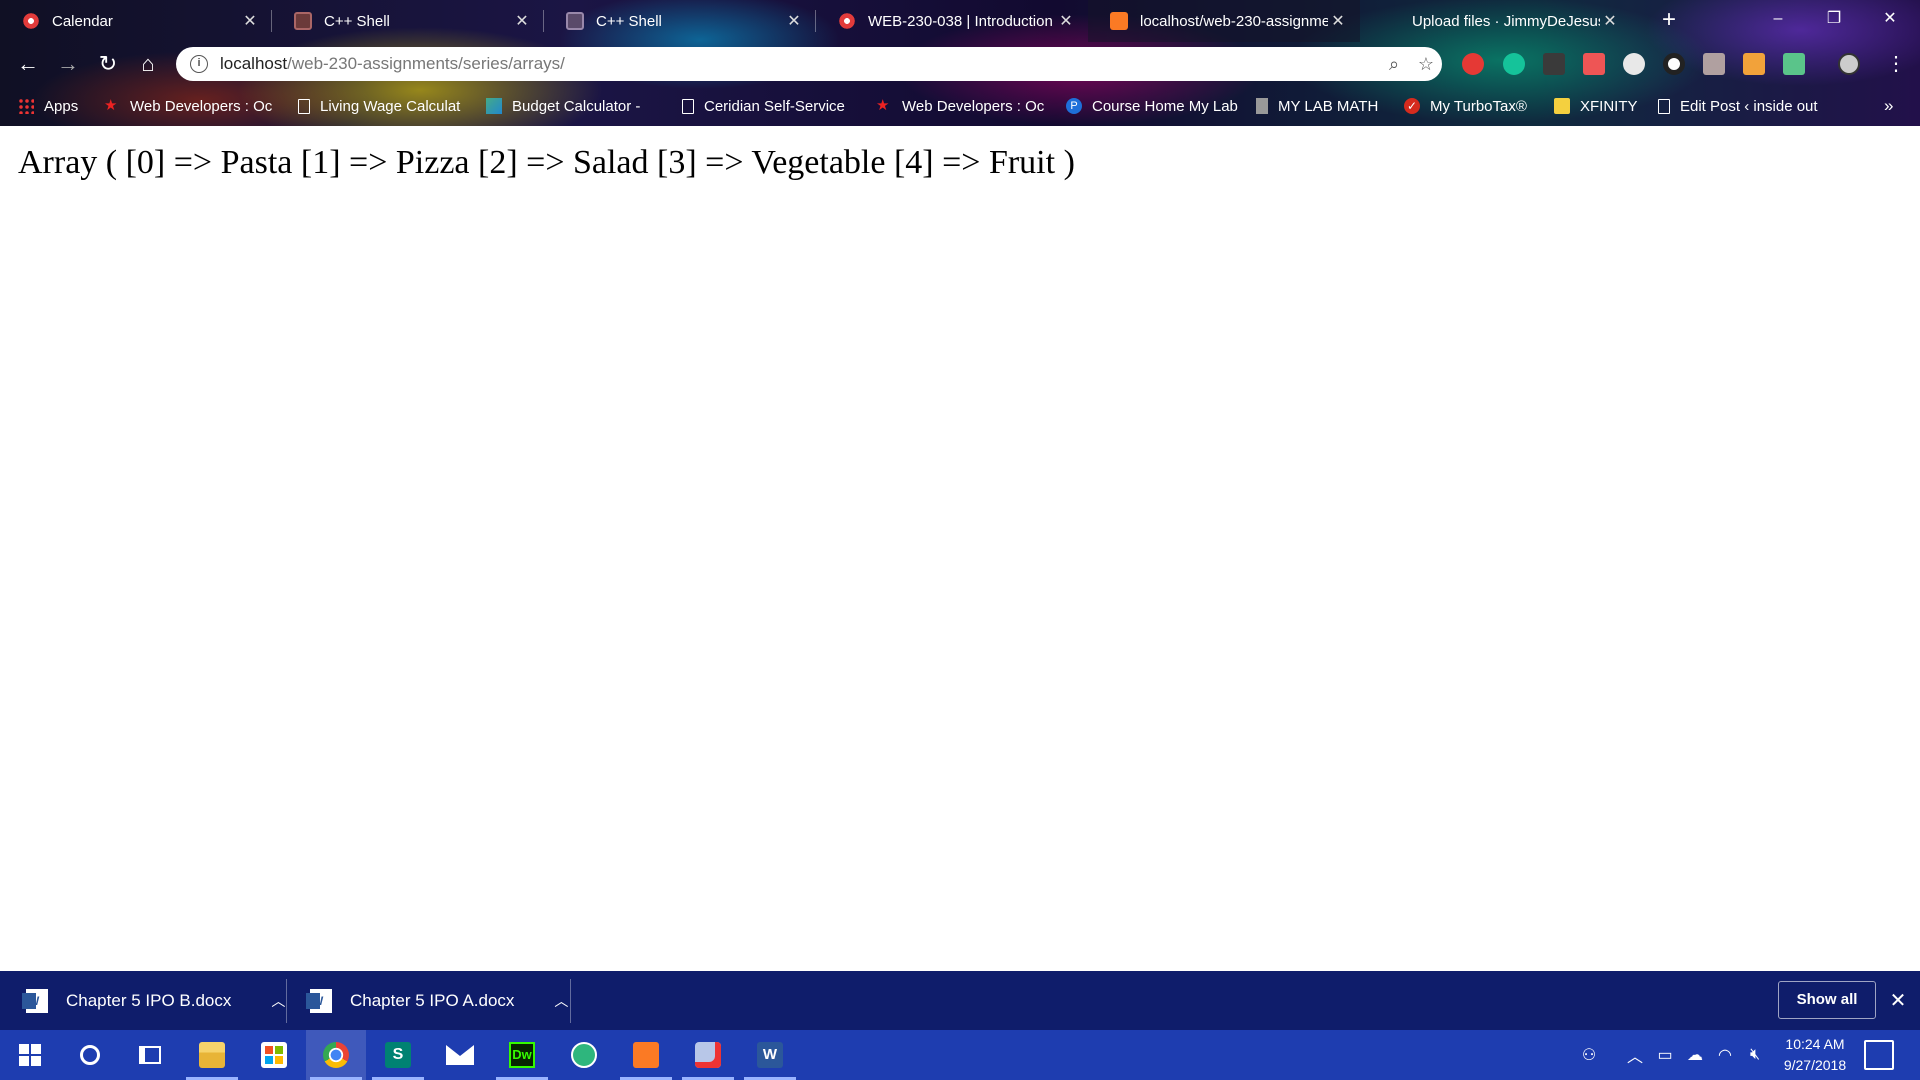 The height and width of the screenshot is (1080, 1920). I want to click on windows-taskbar: S Dw W ⚇ ︿ ▭ ☁ ◠ 🔇︎ 10:24 AM 9/27/2018, so click(960, 1055).